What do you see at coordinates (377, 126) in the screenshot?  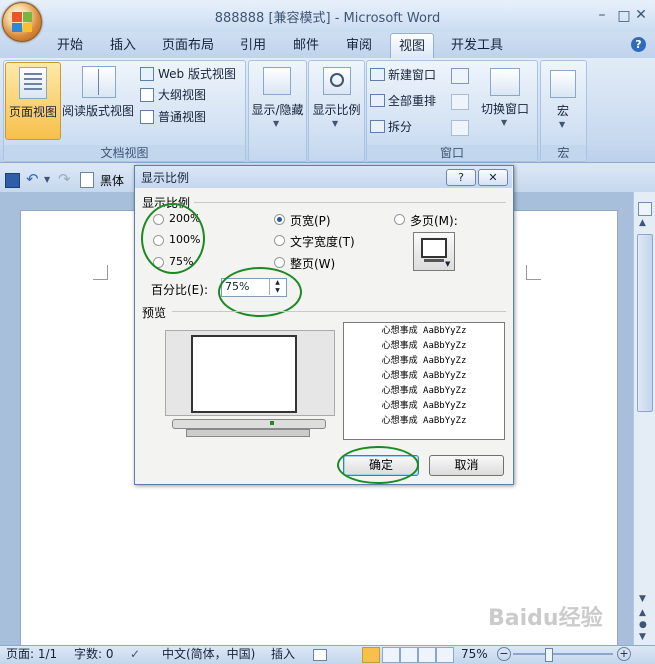 I see `split-icon` at bounding box center [377, 126].